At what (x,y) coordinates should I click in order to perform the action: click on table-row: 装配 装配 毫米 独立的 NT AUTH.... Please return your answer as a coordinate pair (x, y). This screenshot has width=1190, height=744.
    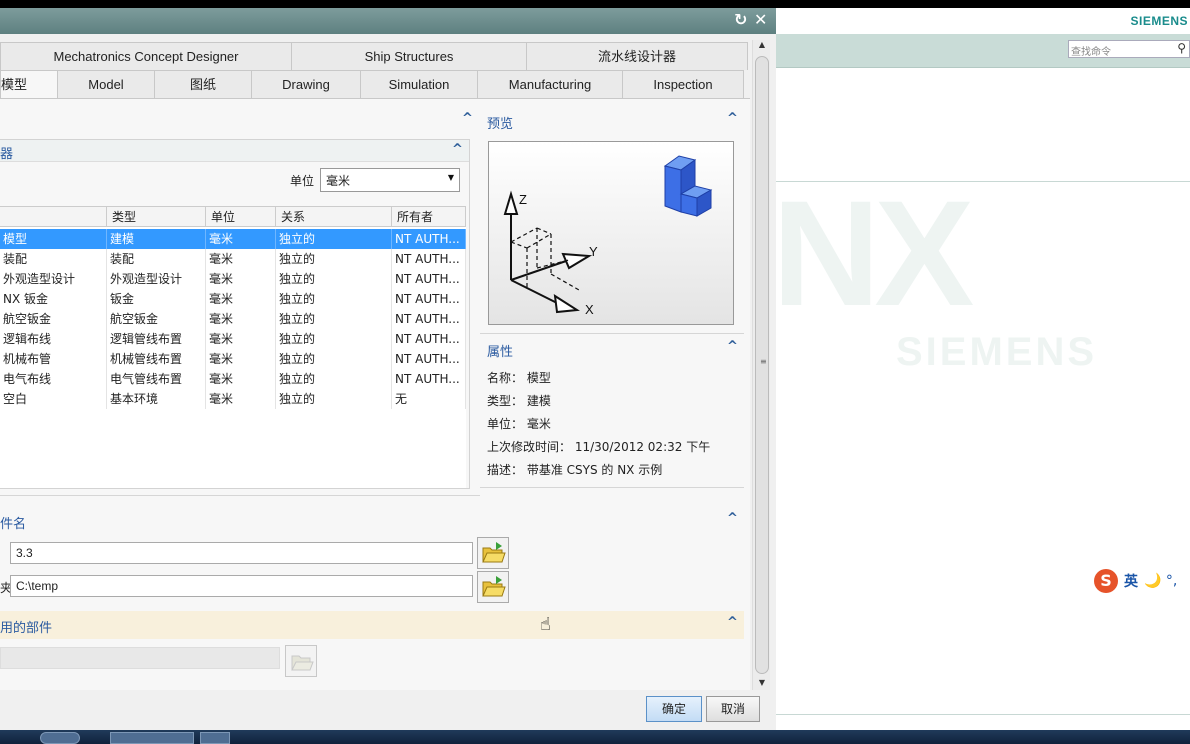
    Looking at the image, I should click on (233, 259).